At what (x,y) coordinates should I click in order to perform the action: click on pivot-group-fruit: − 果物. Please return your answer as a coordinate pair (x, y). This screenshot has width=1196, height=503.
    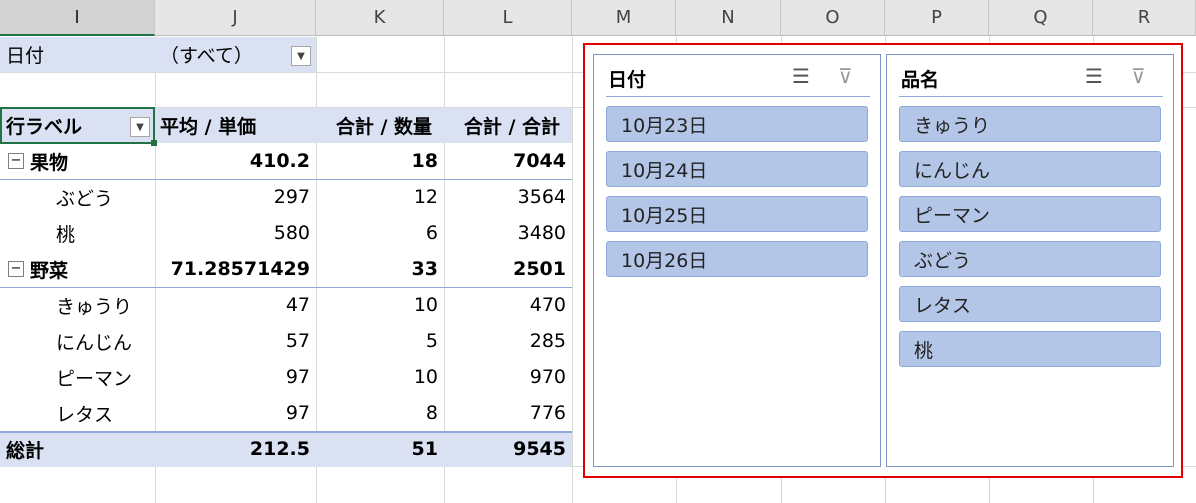
    Looking at the image, I should click on (38, 161).